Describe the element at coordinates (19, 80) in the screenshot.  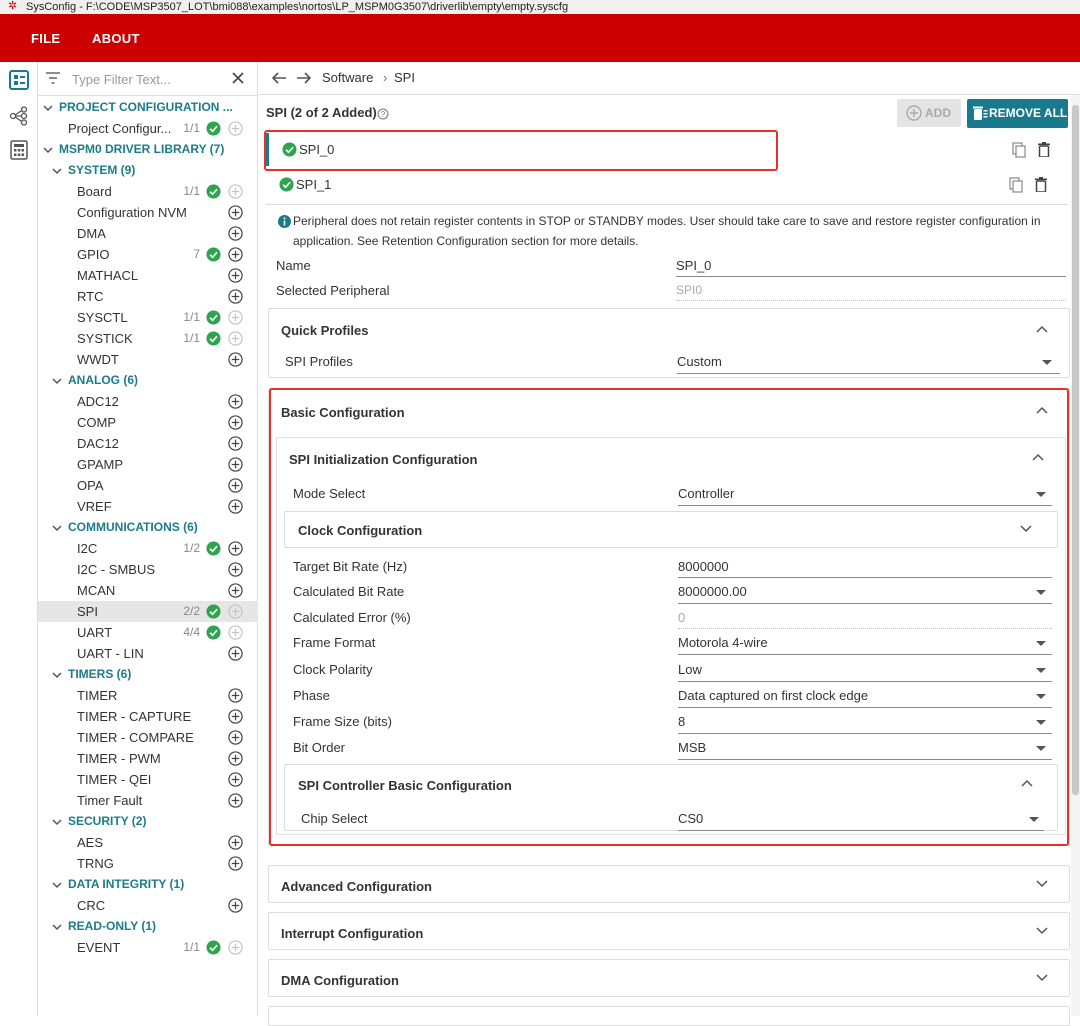
I see `config-view-icon` at that location.